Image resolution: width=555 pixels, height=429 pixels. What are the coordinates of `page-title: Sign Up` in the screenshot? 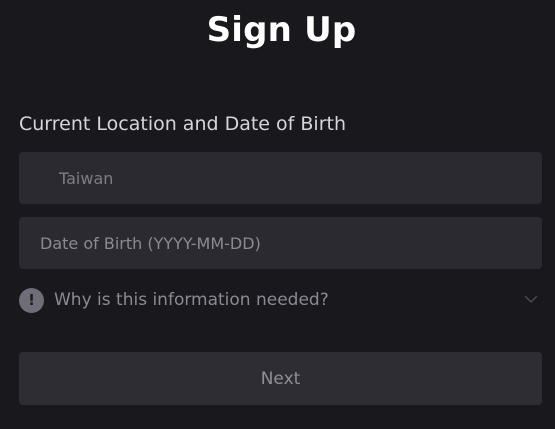 It's located at (281, 30).